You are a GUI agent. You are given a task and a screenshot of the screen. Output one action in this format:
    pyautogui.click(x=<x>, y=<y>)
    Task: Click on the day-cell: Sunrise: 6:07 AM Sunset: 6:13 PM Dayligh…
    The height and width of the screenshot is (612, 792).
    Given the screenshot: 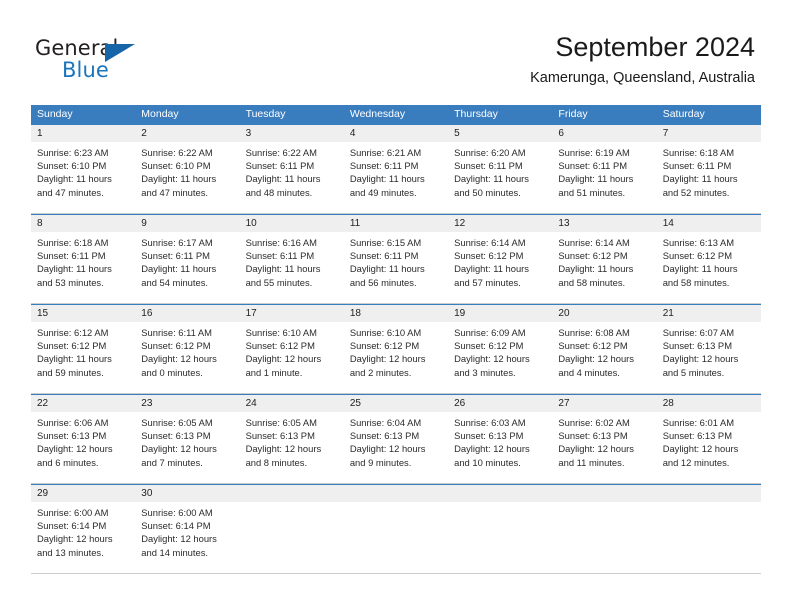 What is the action you would take?
    pyautogui.click(x=709, y=357)
    